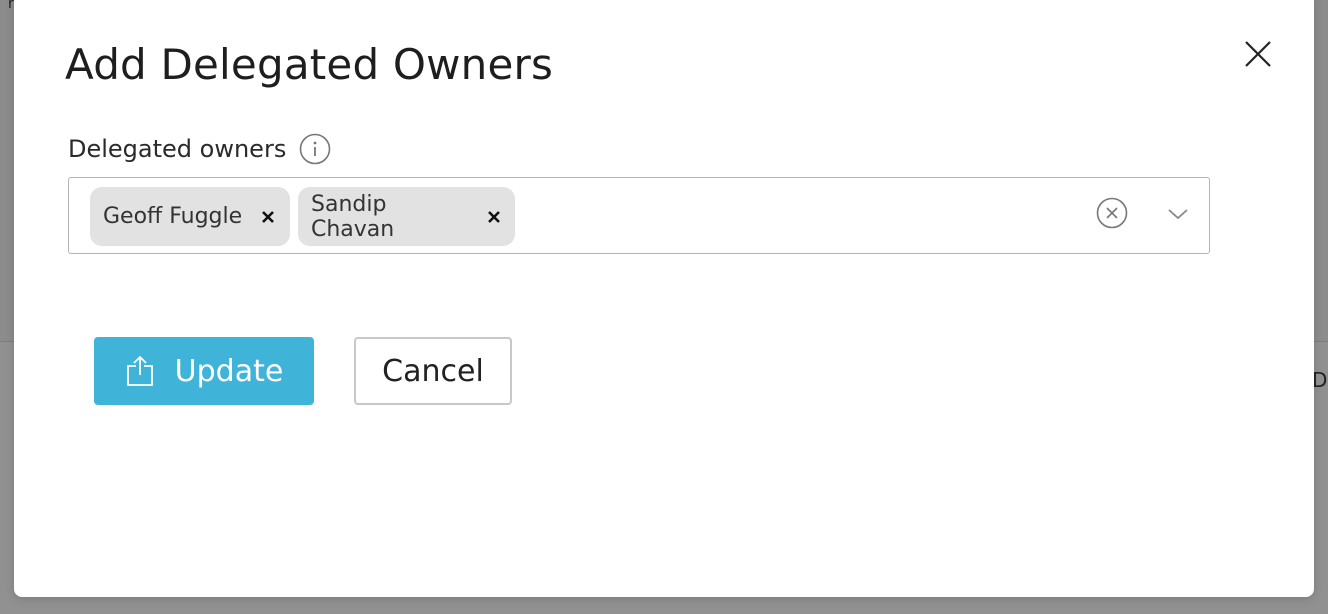 The height and width of the screenshot is (614, 1328). I want to click on selected-owners: Geoff Fuggle Sandip Chavan, so click(302, 216).